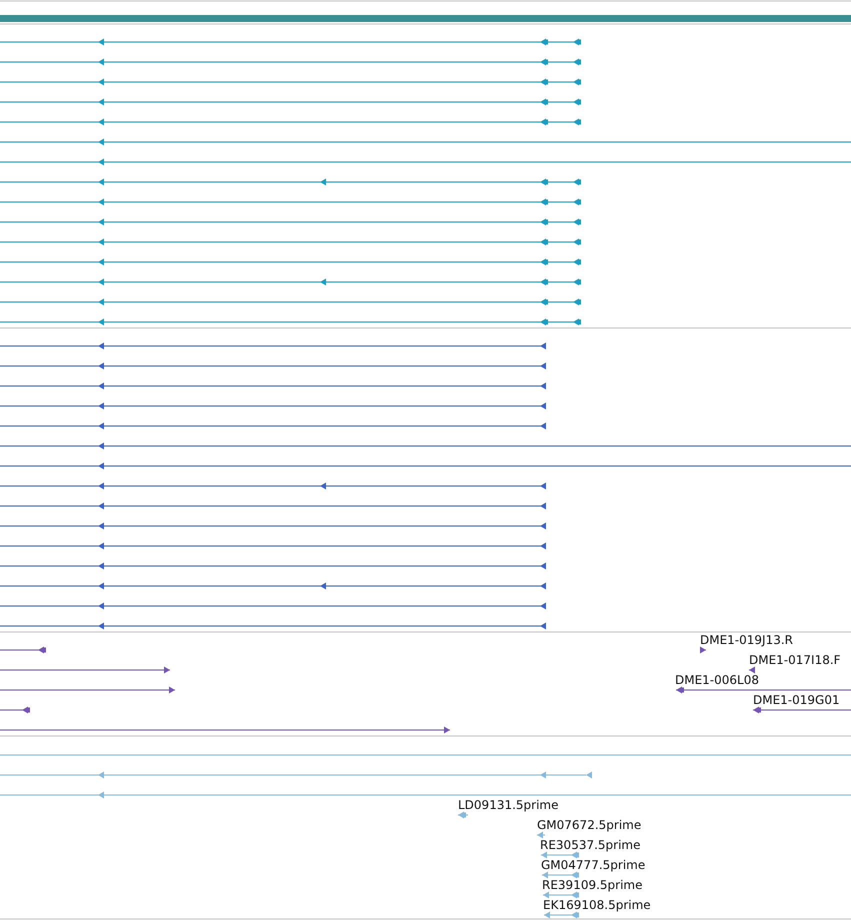 This screenshot has width=851, height=920. I want to click on feature-label: RE30537.5prime, so click(590, 845).